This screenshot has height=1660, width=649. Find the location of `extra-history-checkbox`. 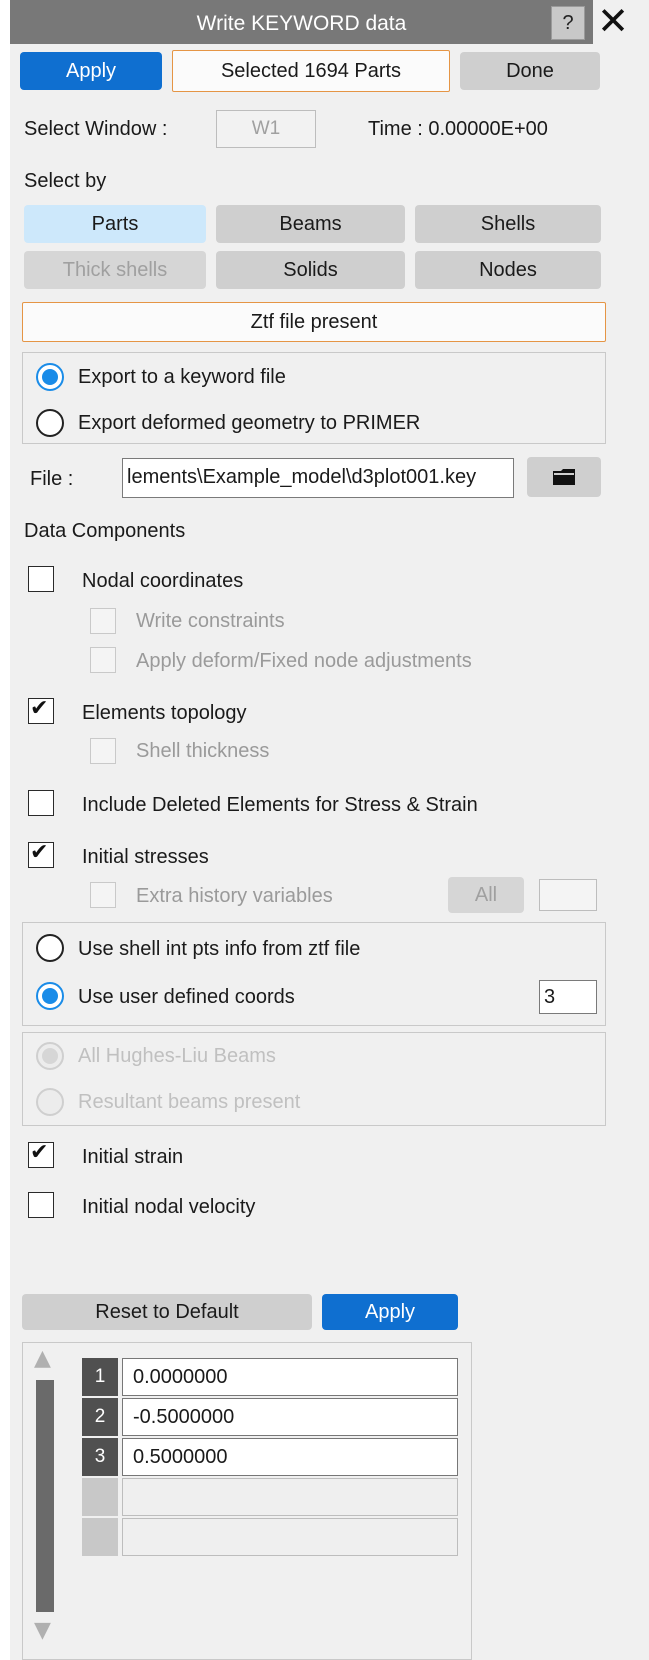

extra-history-checkbox is located at coordinates (103, 895).